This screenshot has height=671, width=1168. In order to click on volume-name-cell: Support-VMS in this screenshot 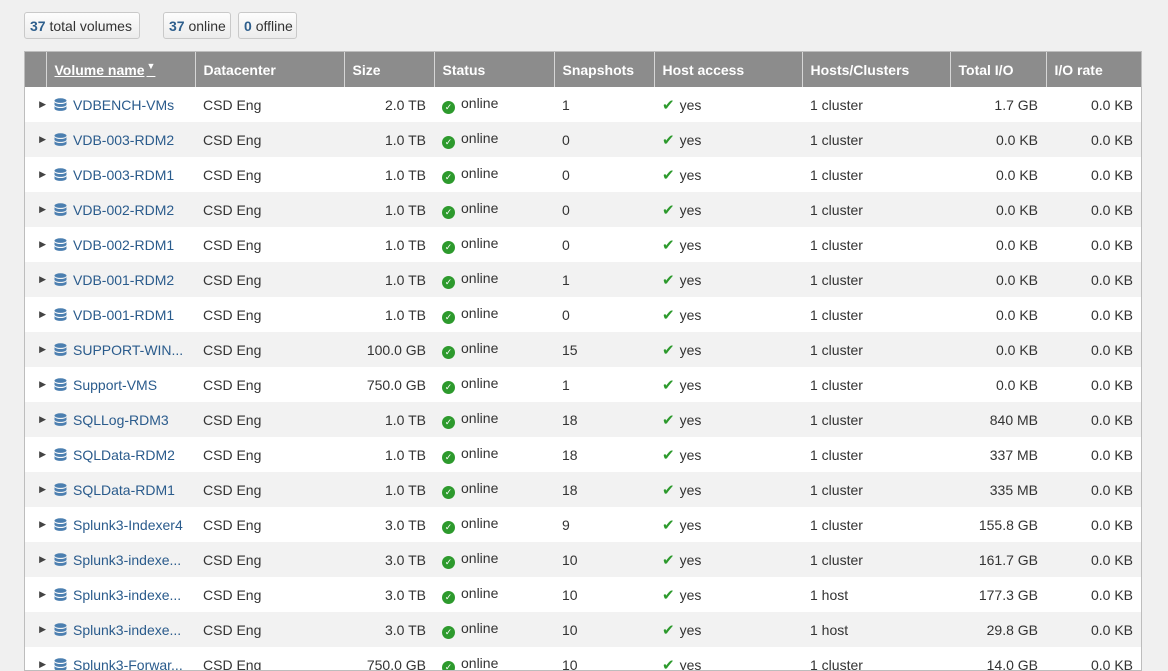, I will do `click(120, 384)`.